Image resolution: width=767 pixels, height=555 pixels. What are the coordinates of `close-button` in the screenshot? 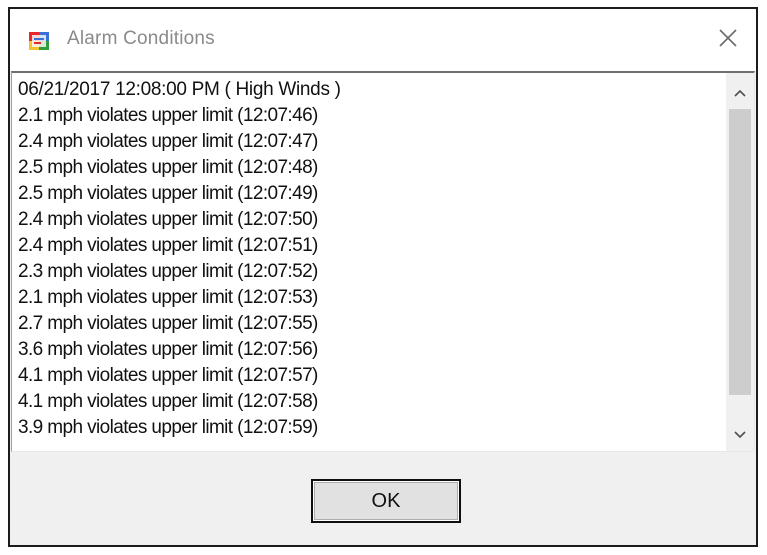 It's located at (728, 40).